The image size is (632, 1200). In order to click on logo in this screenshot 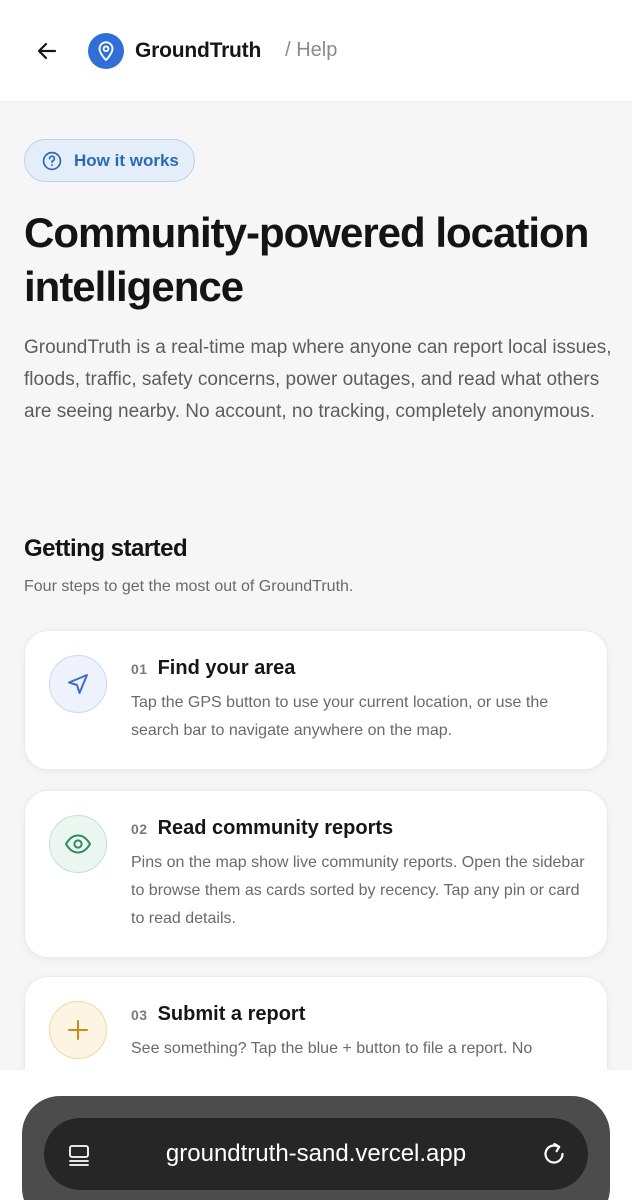, I will do `click(106, 50)`.